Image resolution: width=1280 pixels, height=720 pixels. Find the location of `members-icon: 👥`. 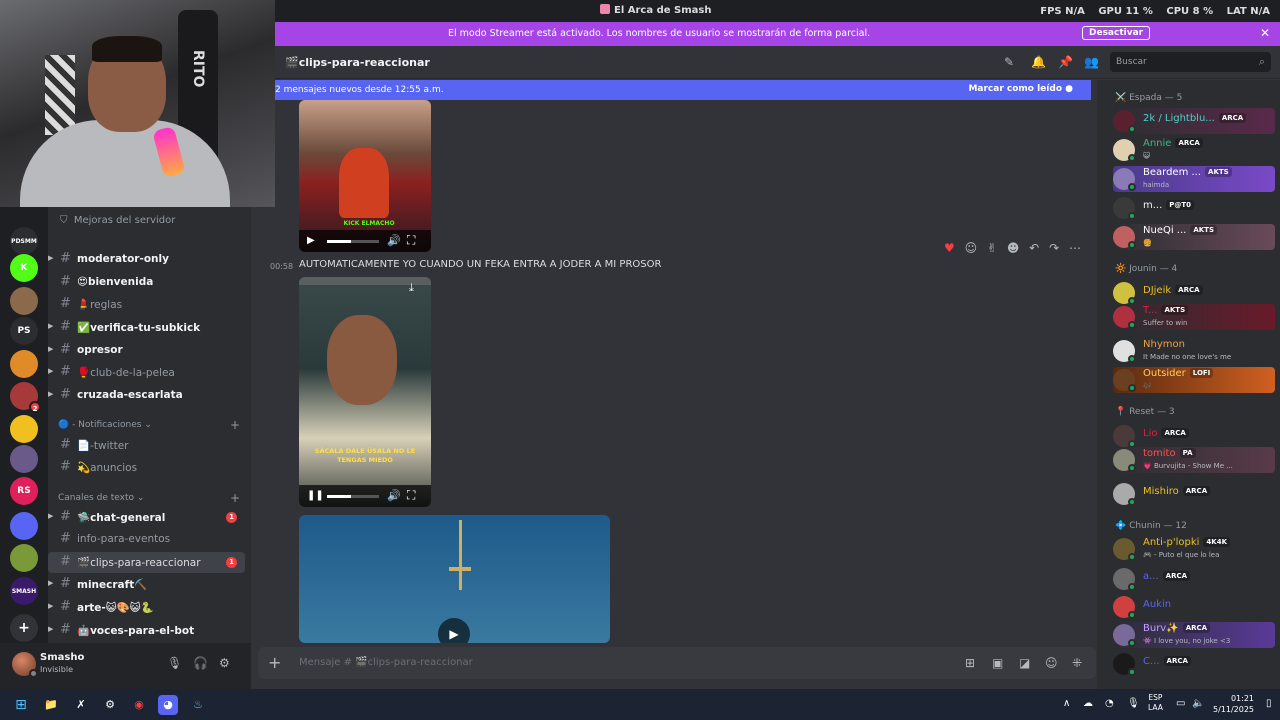

members-icon: 👥 is located at coordinates (1091, 62).